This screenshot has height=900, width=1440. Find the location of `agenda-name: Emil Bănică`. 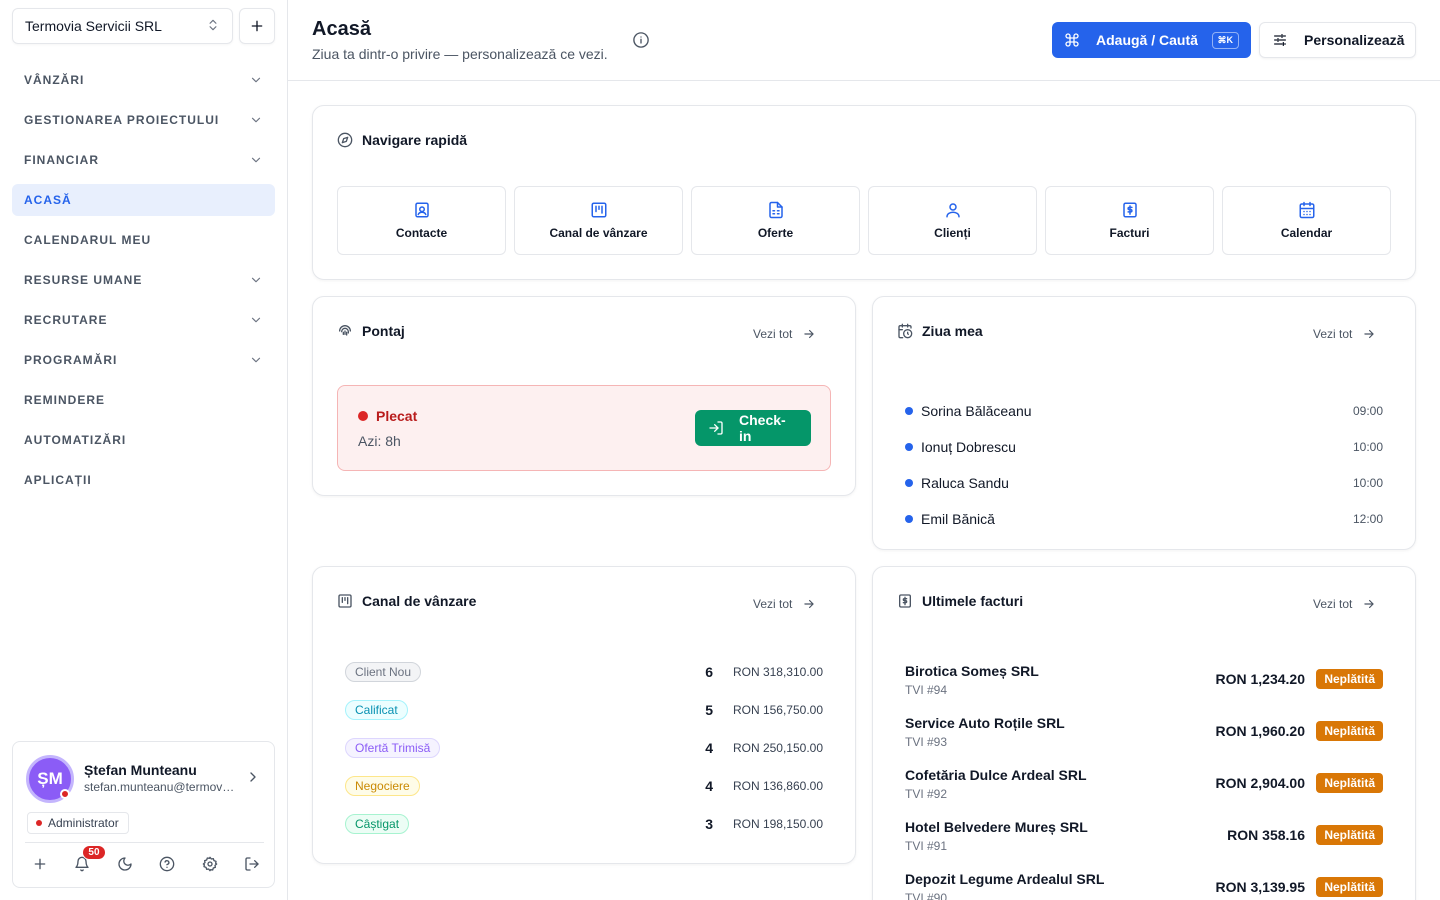

agenda-name: Emil Bănică is located at coordinates (958, 519).